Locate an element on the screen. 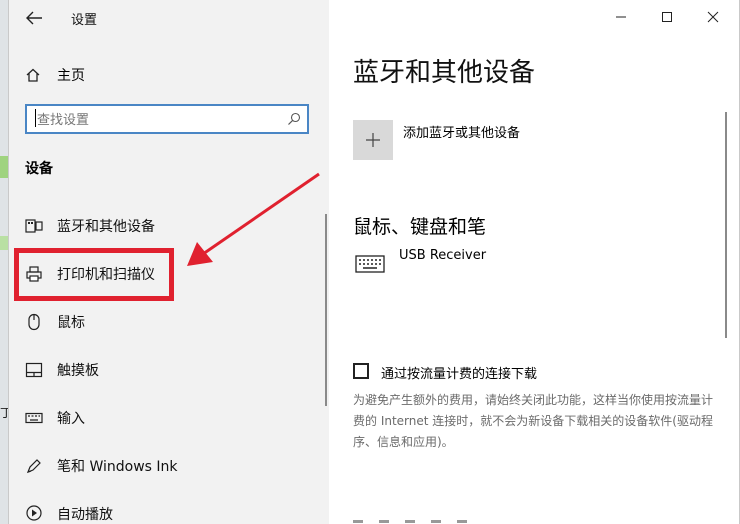 This screenshot has height=524, width=740. search-icon is located at coordinates (294, 118).